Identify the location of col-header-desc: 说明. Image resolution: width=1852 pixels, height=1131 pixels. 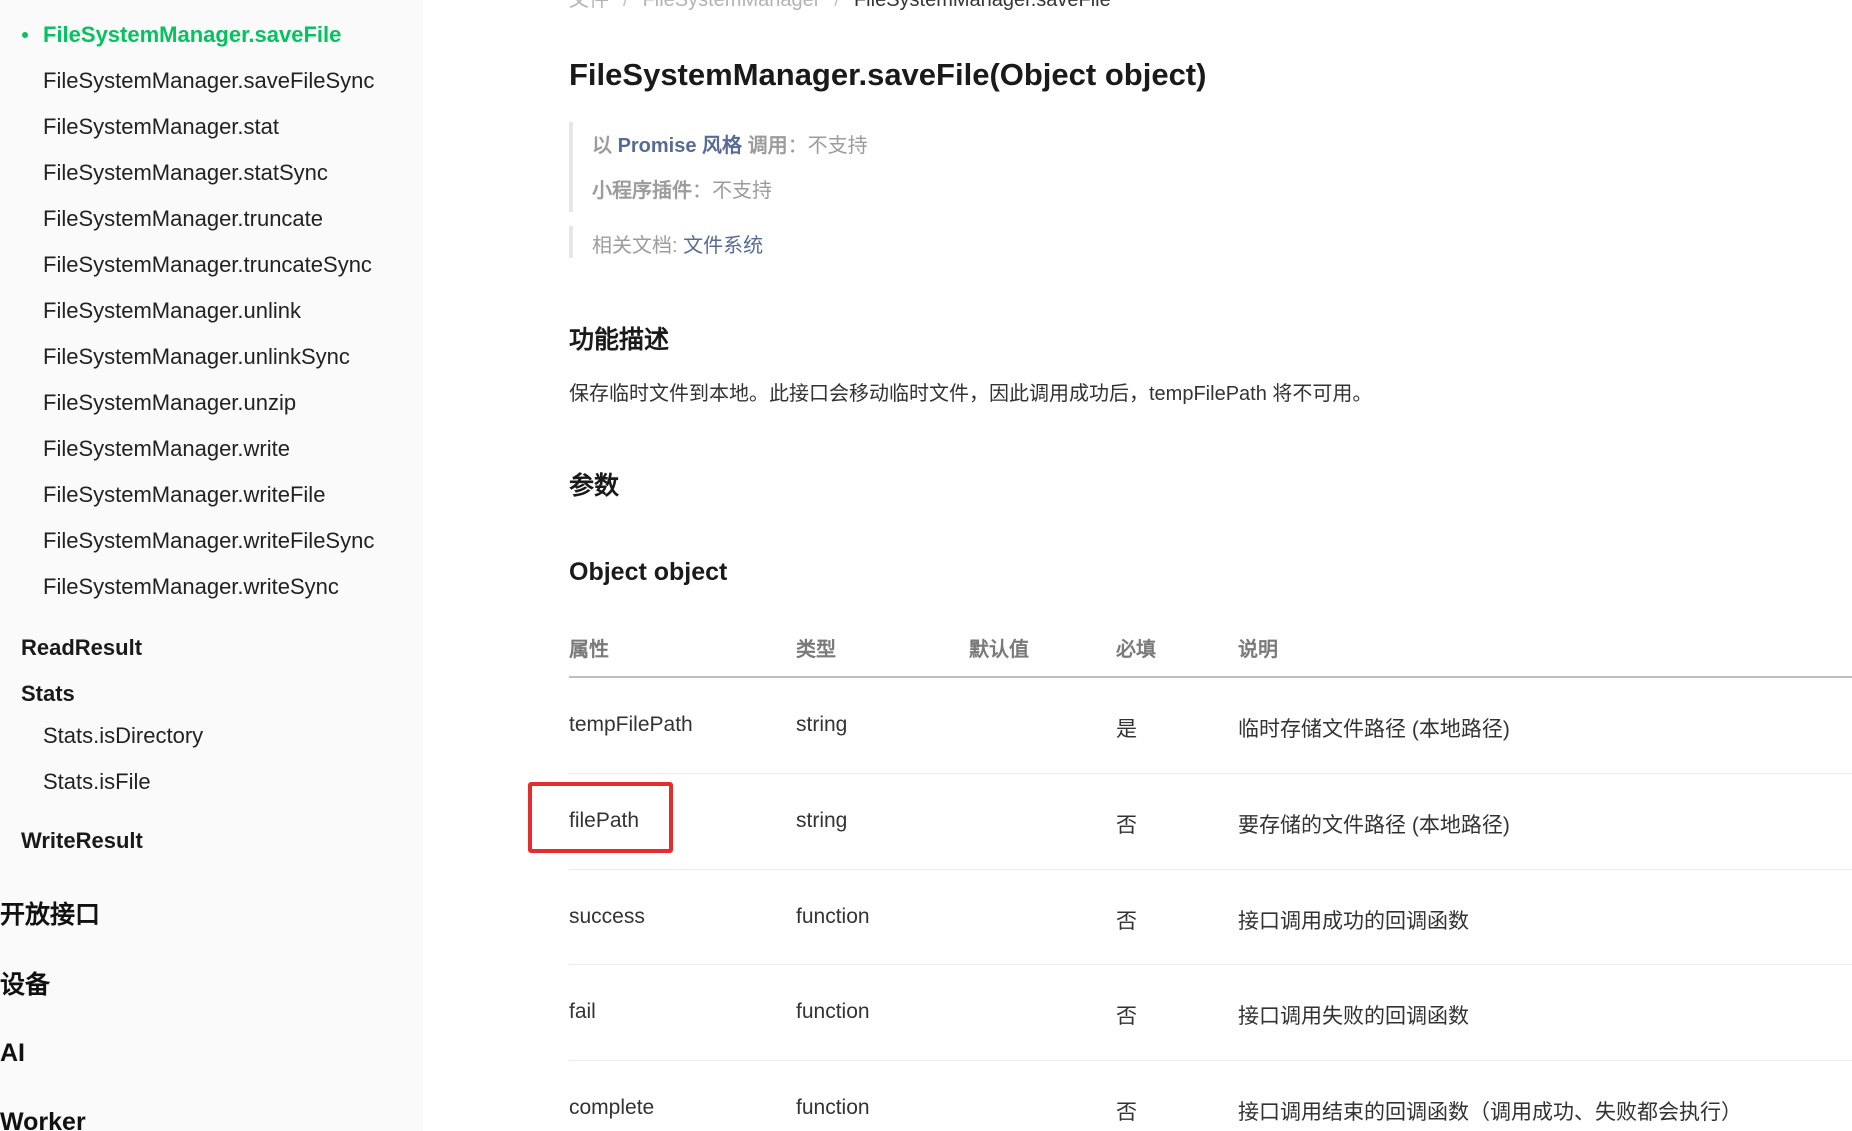
(1258, 650).